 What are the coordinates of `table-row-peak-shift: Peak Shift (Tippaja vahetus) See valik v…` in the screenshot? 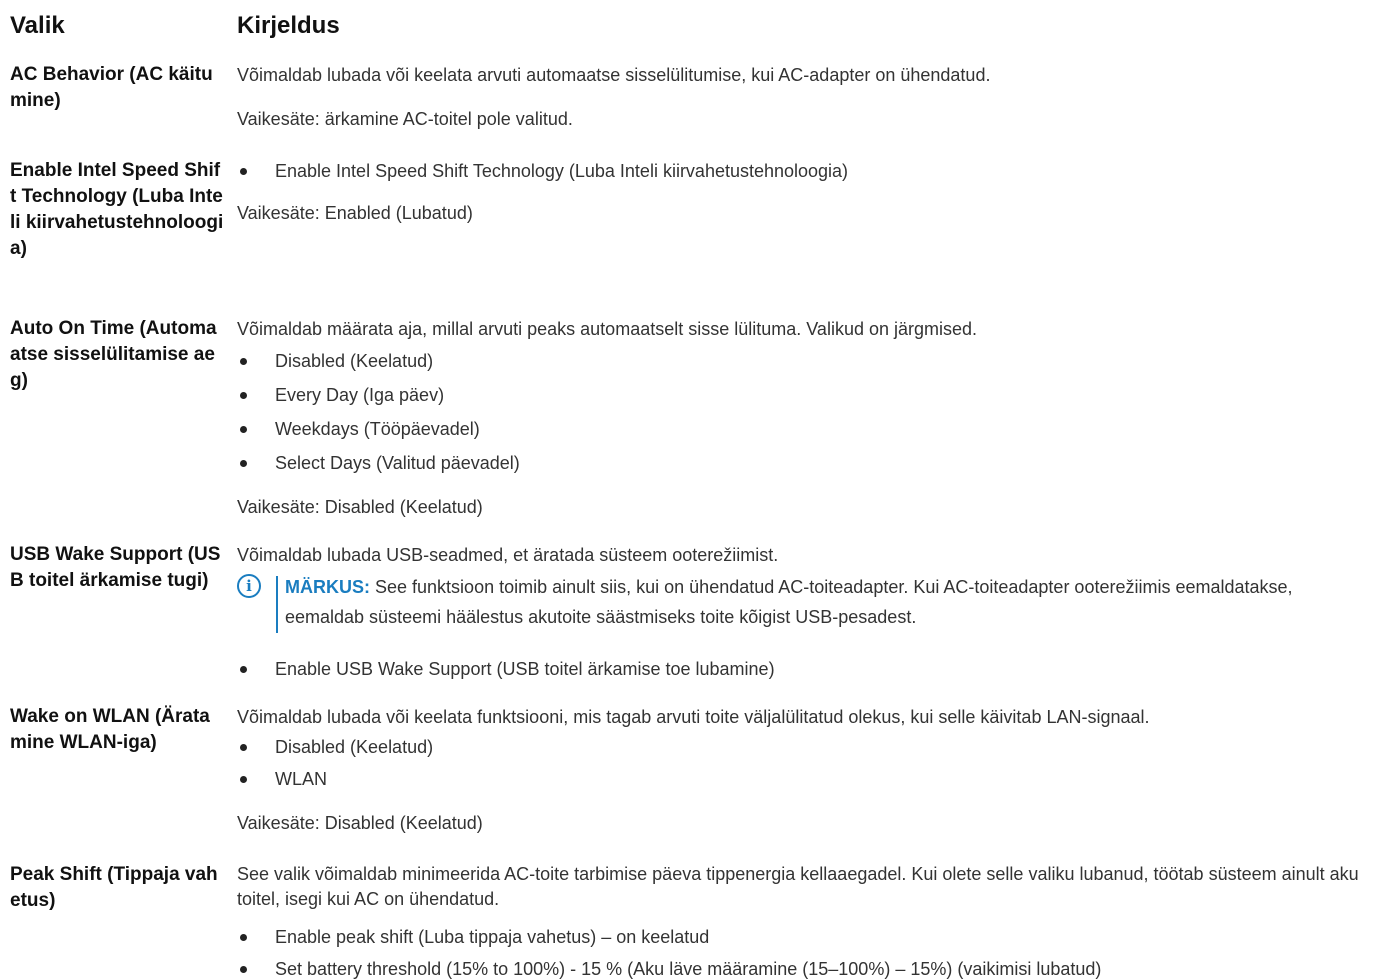 It's located at (695, 920).